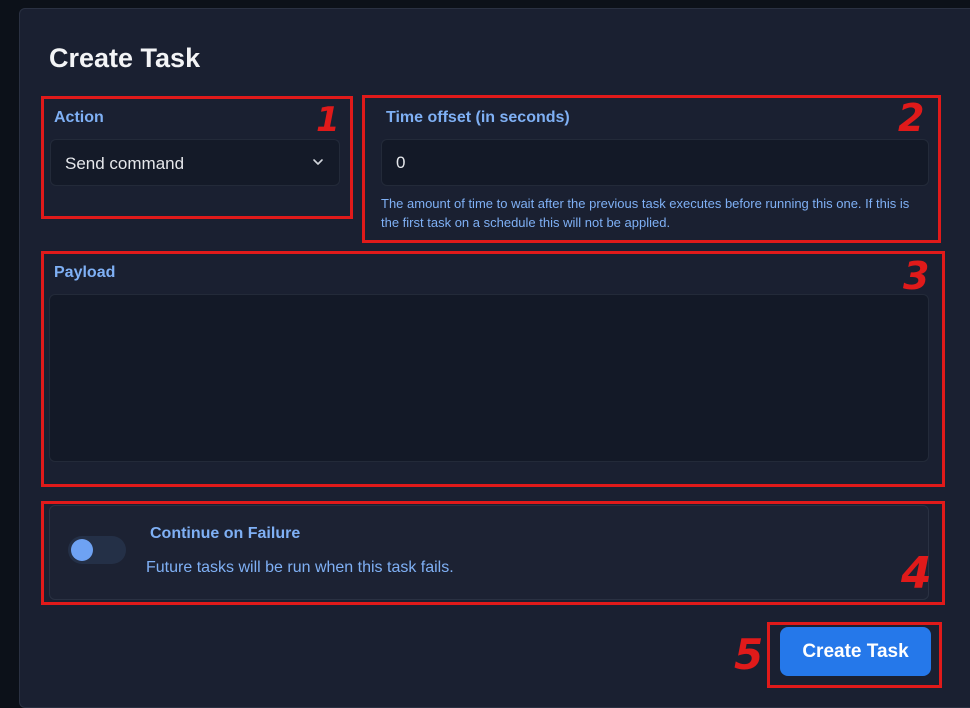 This screenshot has height=708, width=970. Describe the element at coordinates (749, 654) in the screenshot. I see `annotation-number-5: 5` at that location.